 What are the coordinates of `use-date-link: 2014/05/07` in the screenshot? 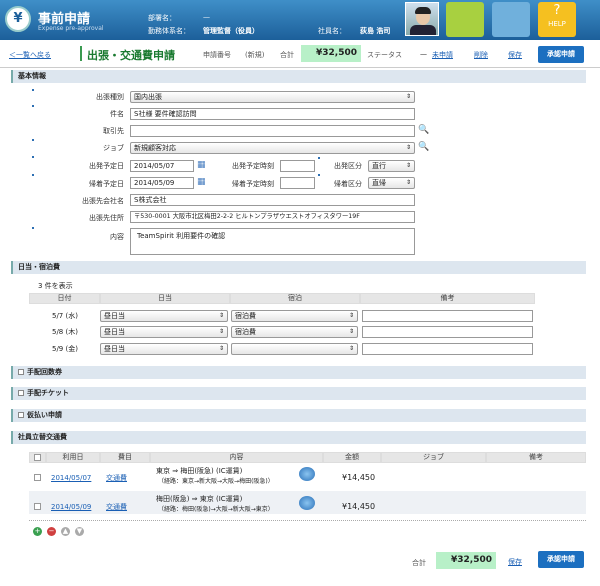 It's located at (71, 478).